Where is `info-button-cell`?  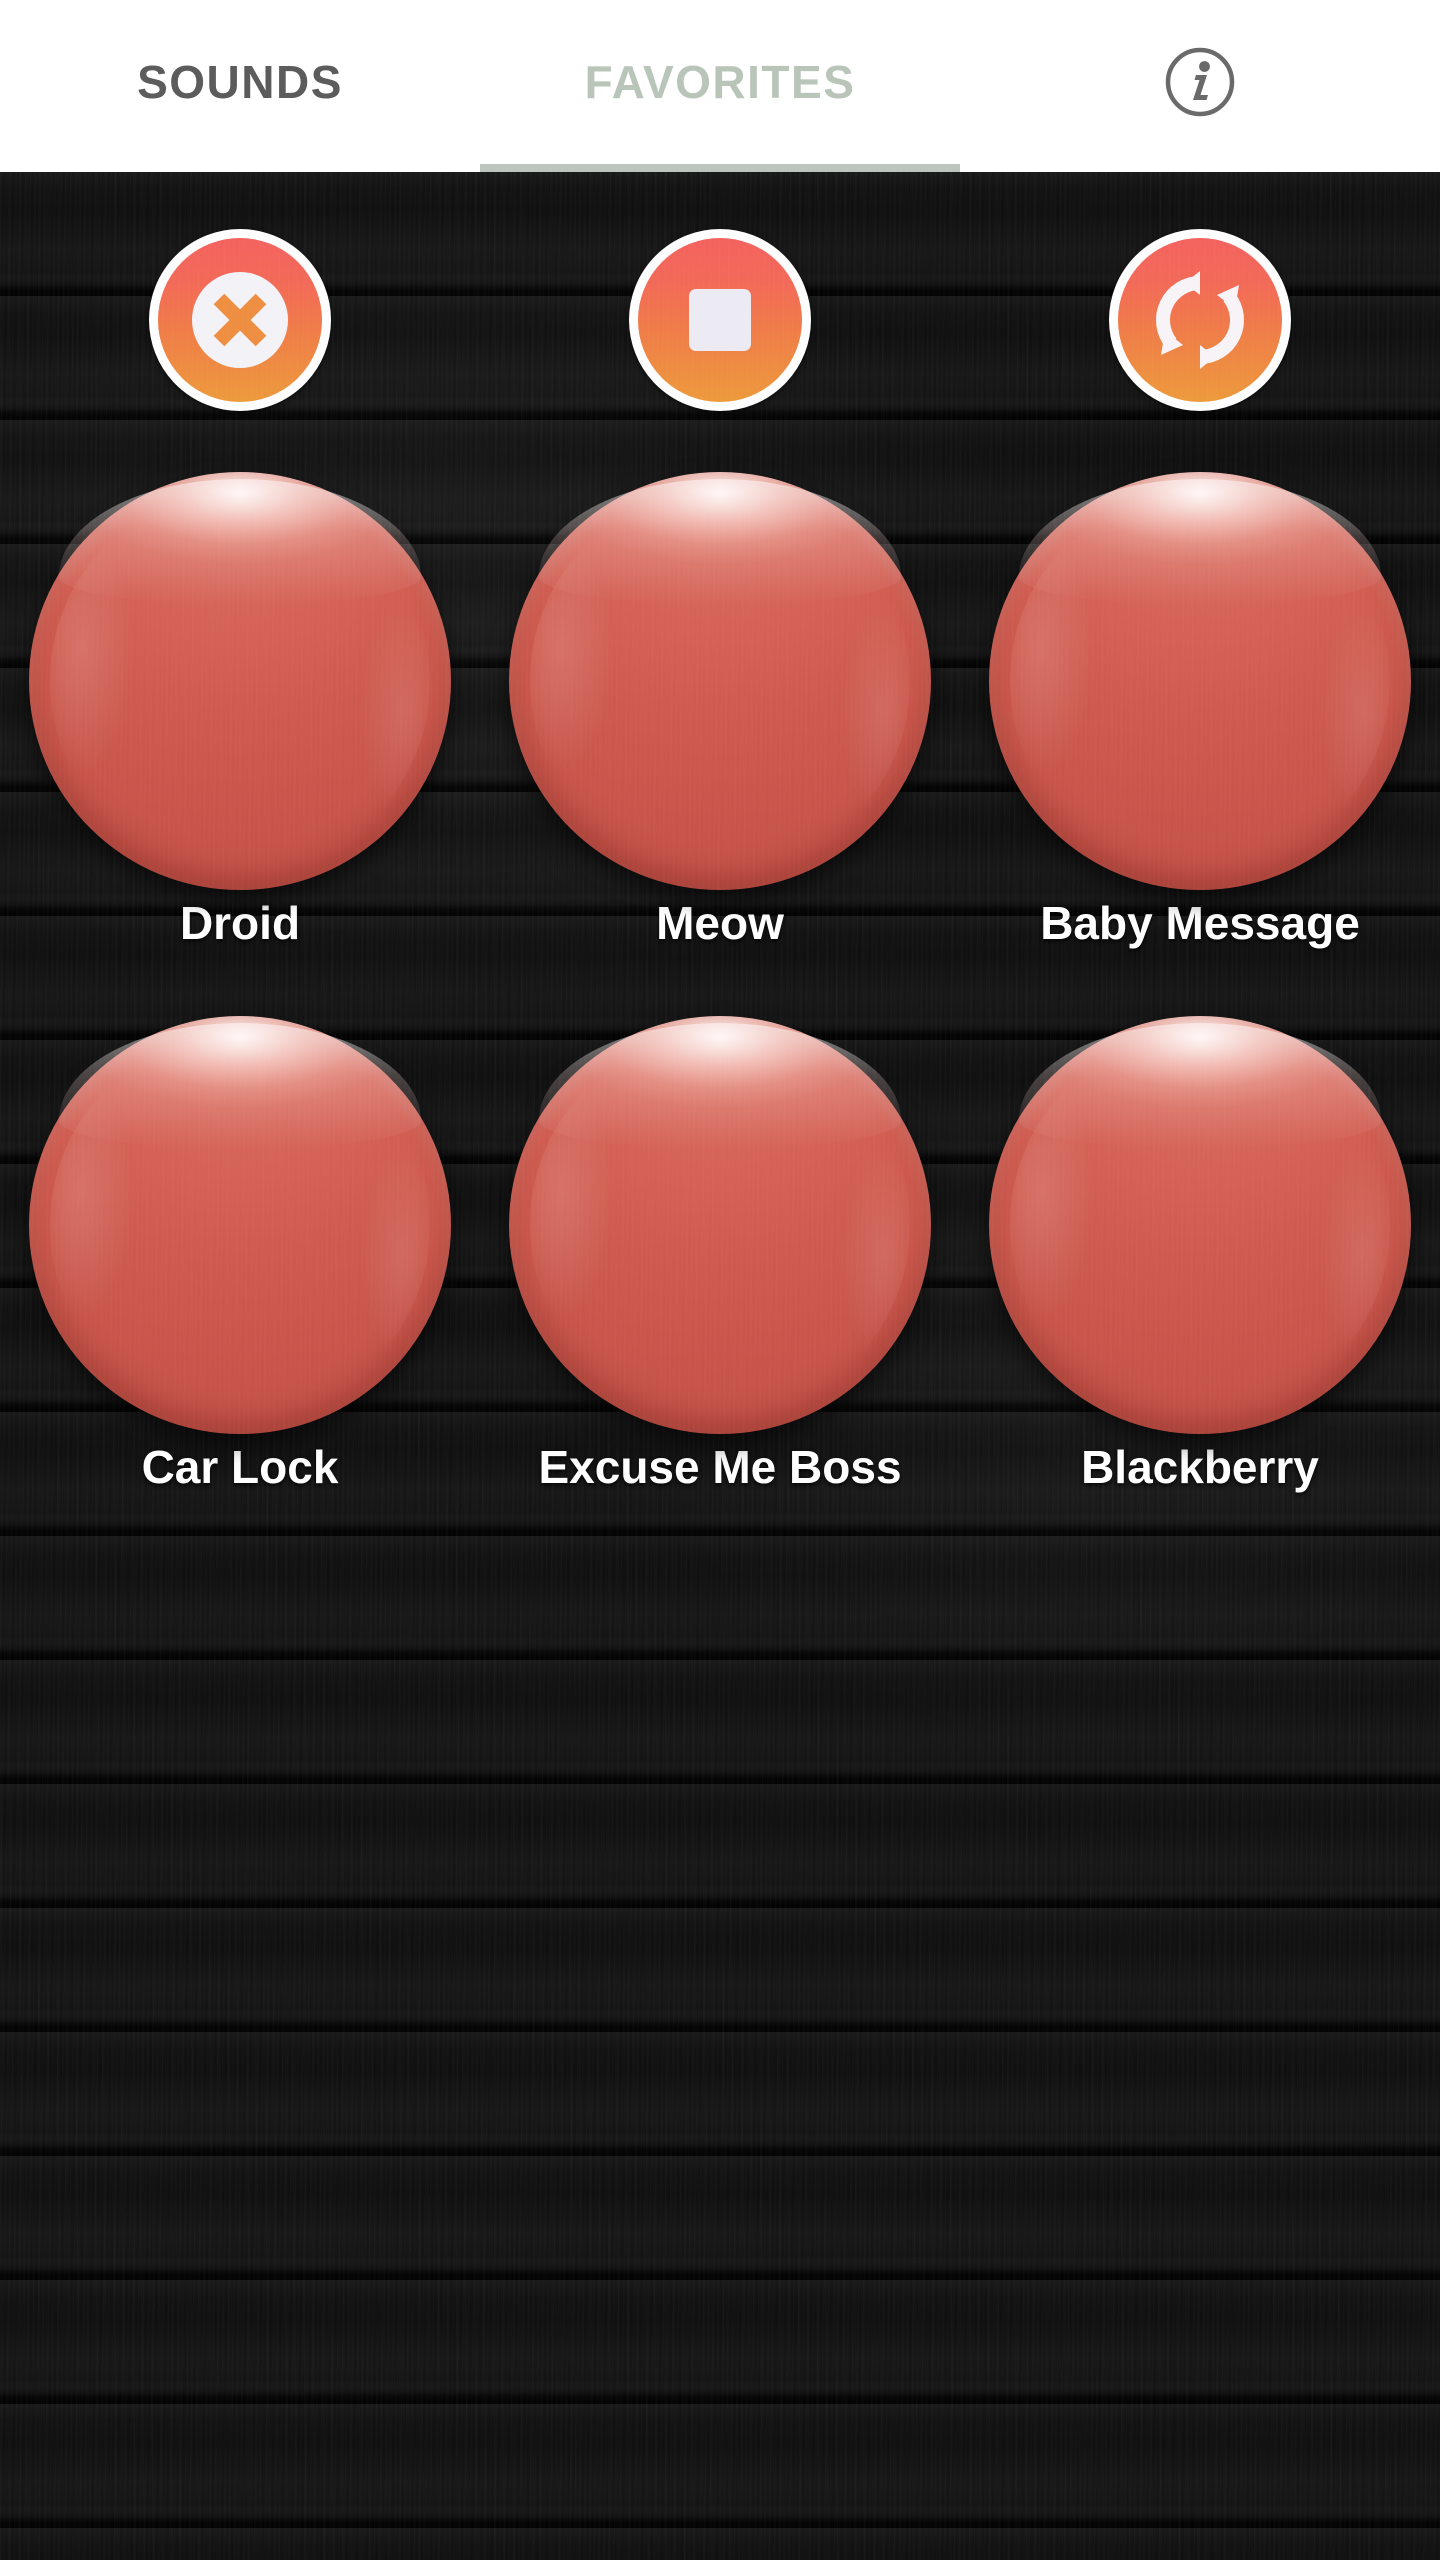
info-button-cell is located at coordinates (1200, 82).